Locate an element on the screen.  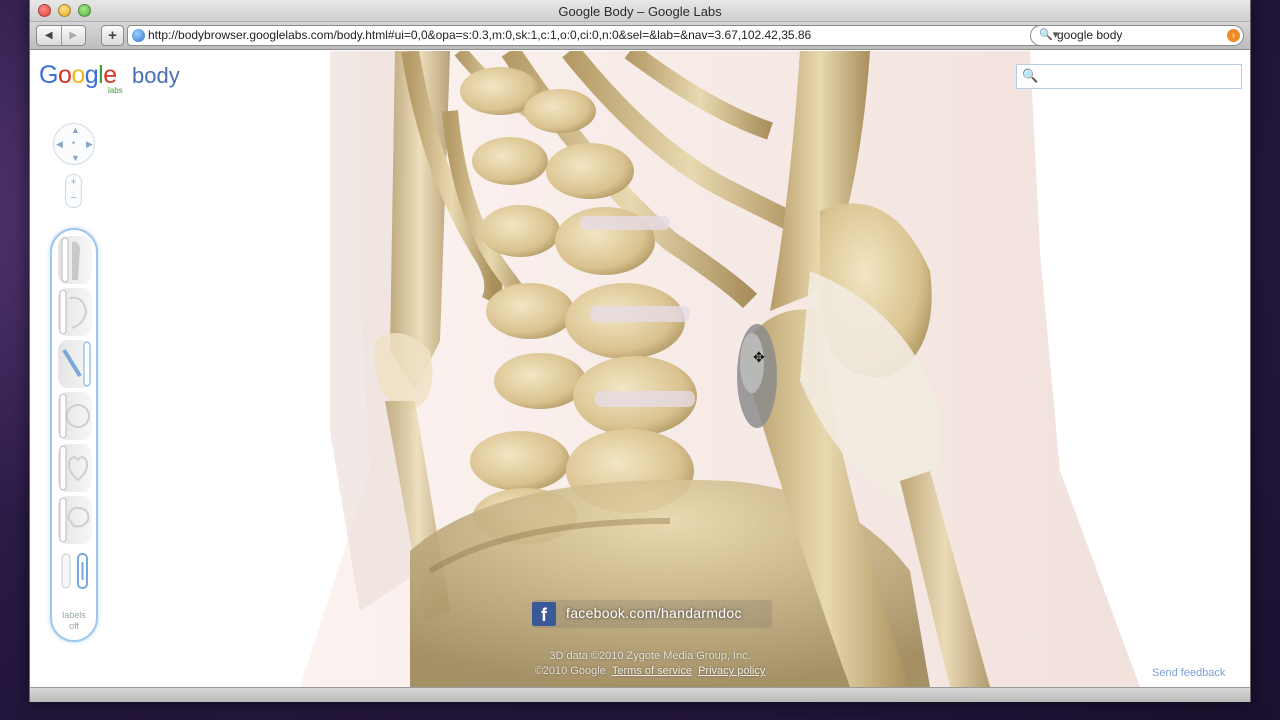
layer-nervous-slider is located at coordinates (75, 520).